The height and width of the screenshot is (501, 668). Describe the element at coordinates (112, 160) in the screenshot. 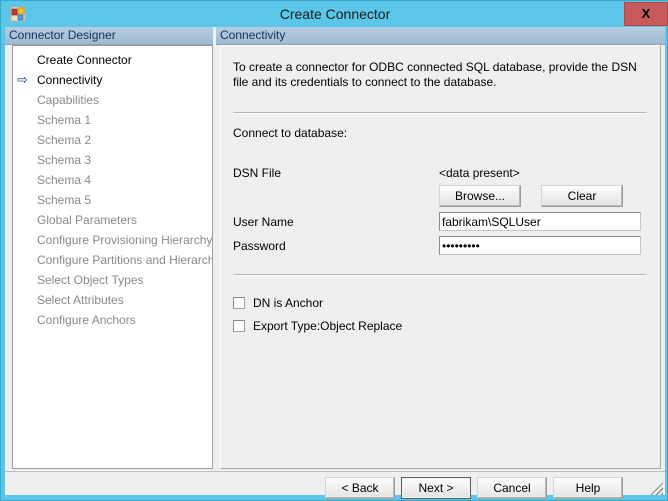

I see `sidebar-item-schema-3: Schema 3` at that location.